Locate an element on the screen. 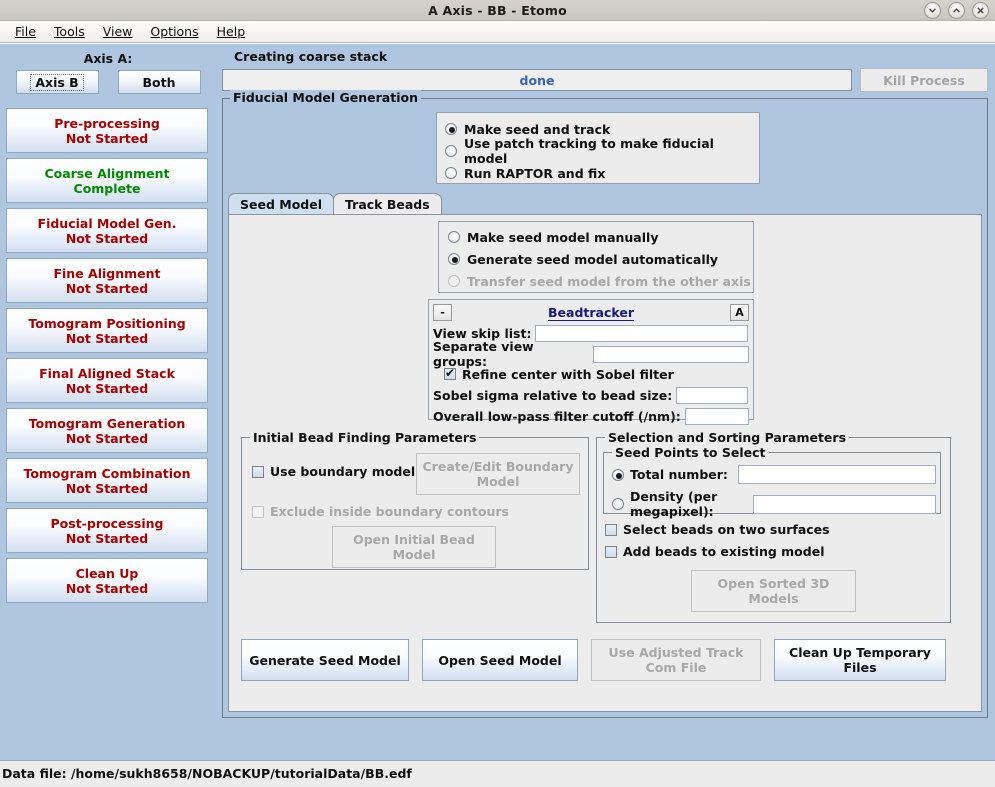 This screenshot has width=995, height=787. radio-generate-seed-model-automatically: Generate seed model automatically is located at coordinates (600, 259).